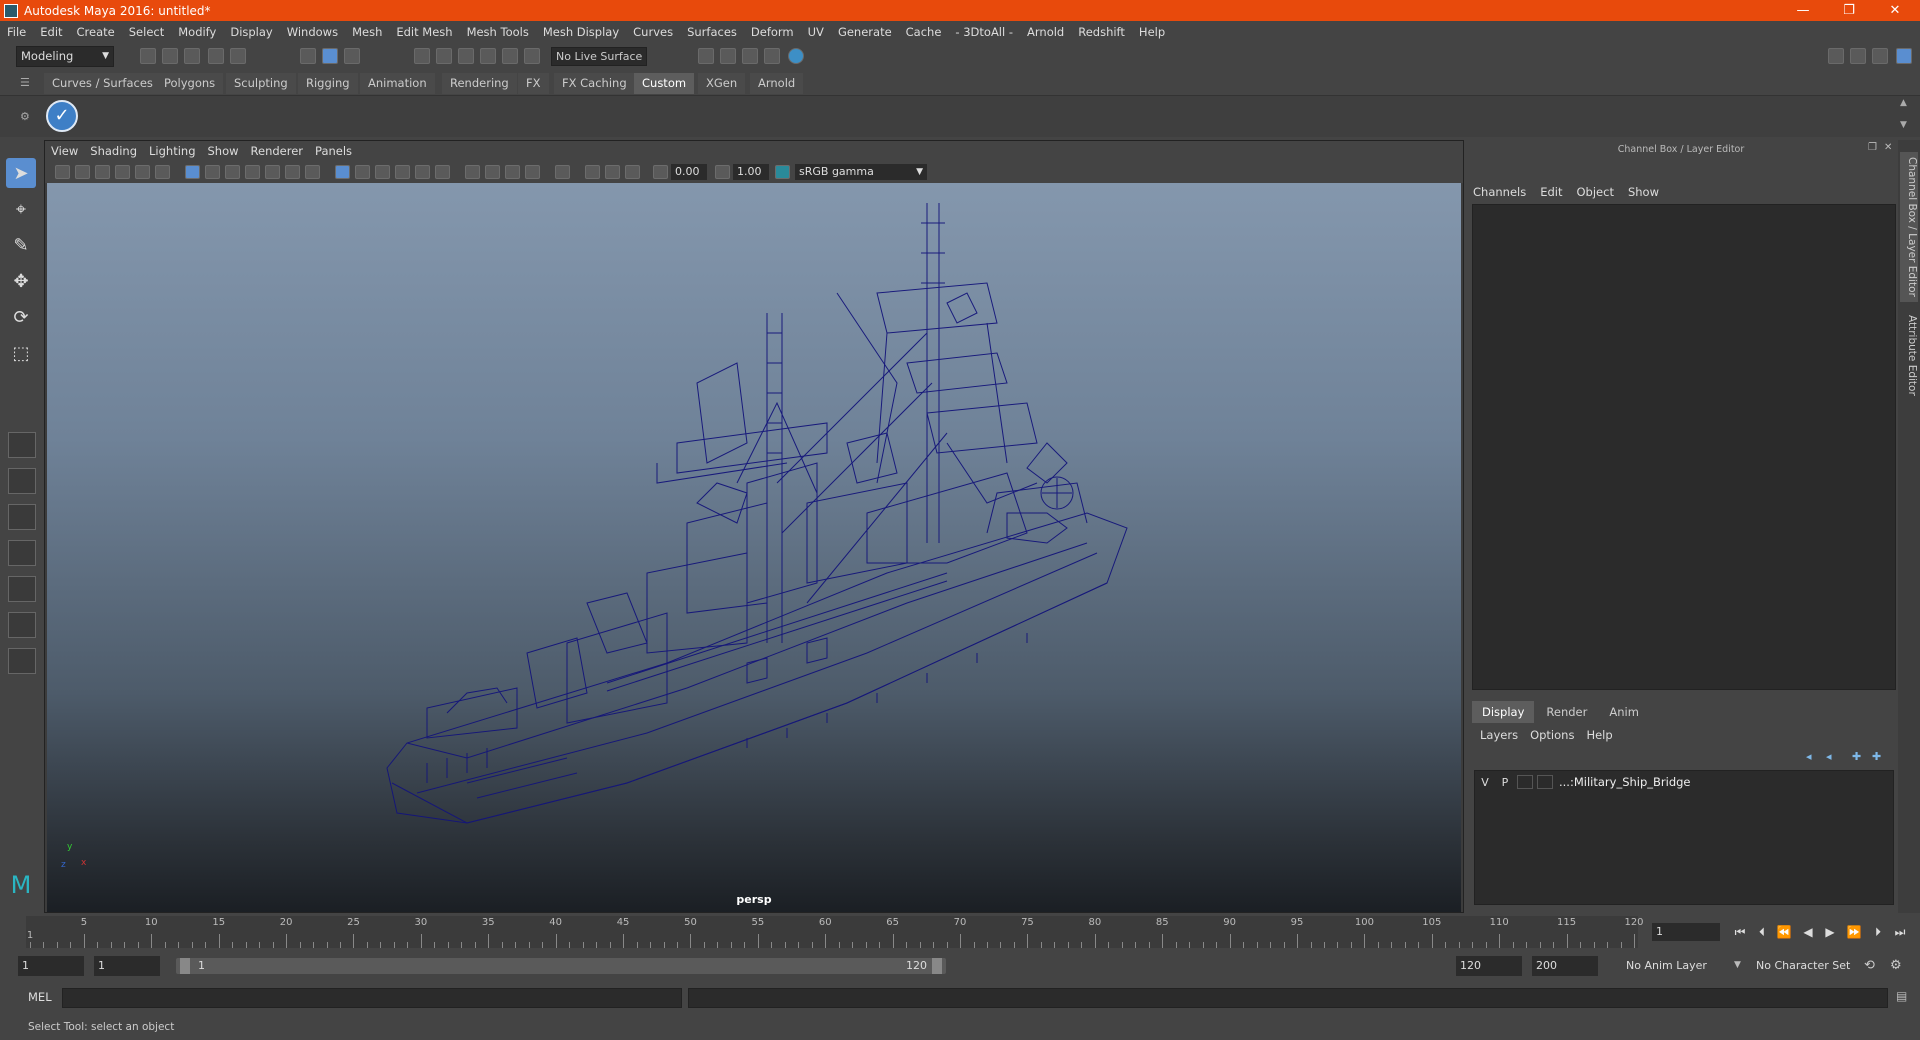 This screenshot has height=1040, width=1920. I want to click on gamma-icon, so click(722, 172).